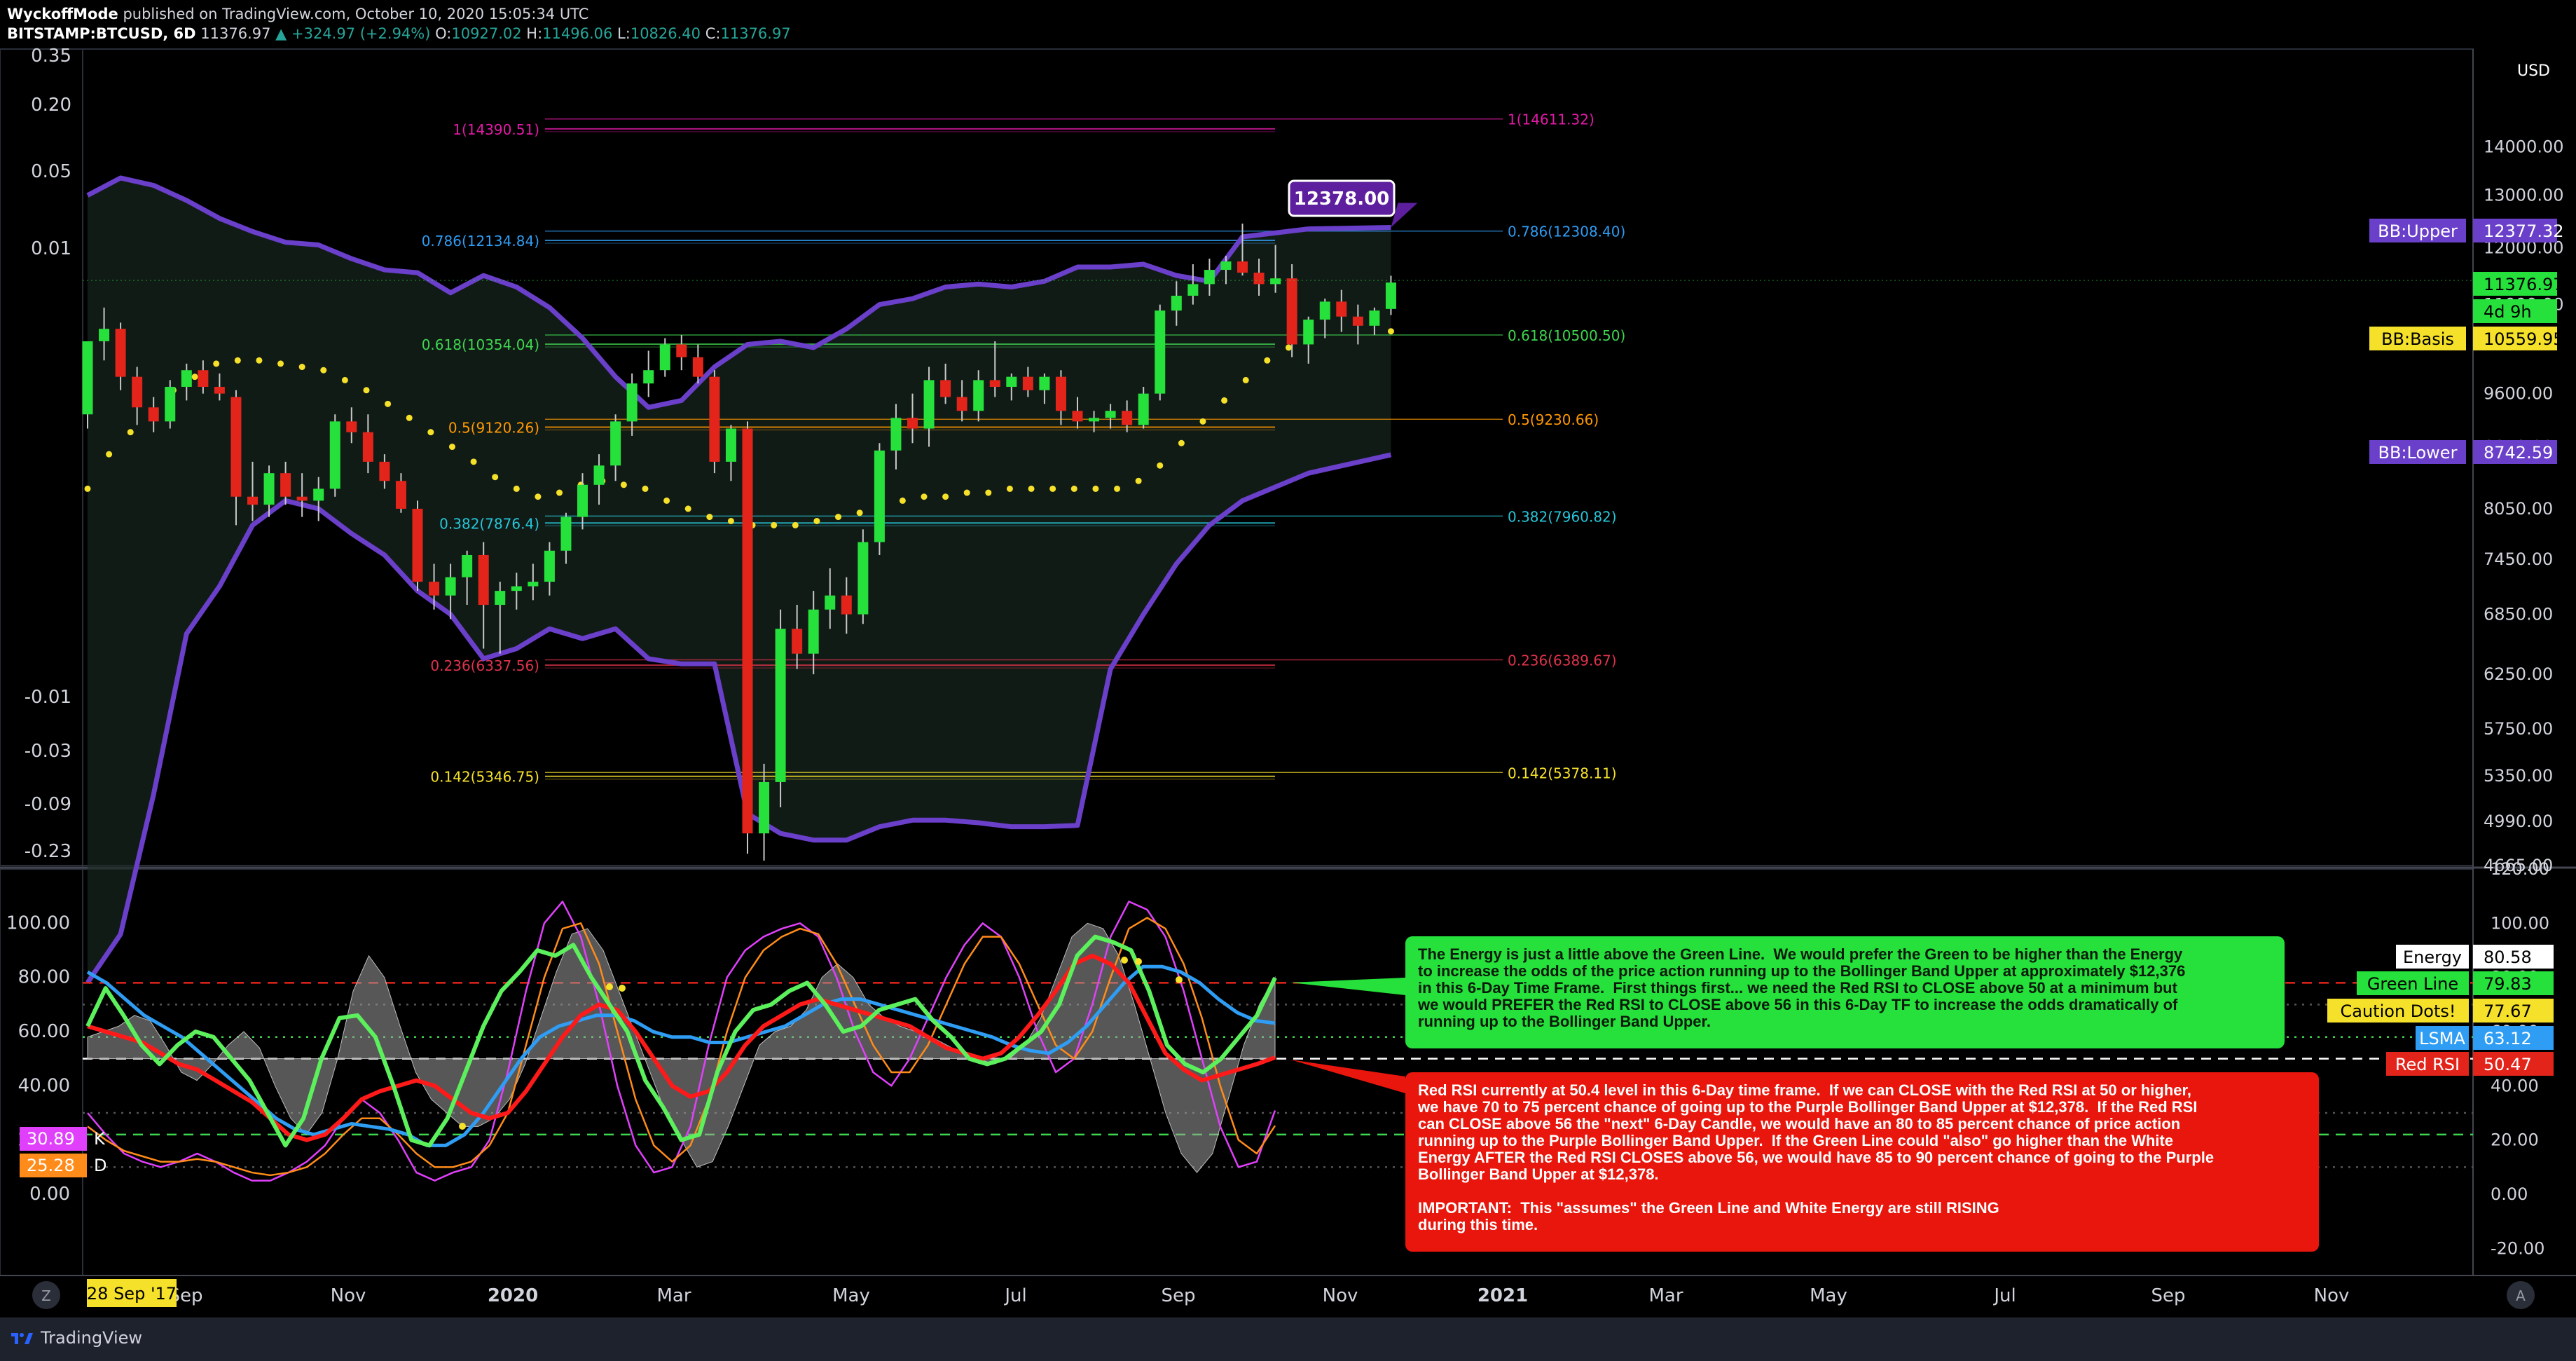 The width and height of the screenshot is (2576, 1361). Describe the element at coordinates (2518, 729) in the screenshot. I see `price-axis-tick: 5750.00` at that location.